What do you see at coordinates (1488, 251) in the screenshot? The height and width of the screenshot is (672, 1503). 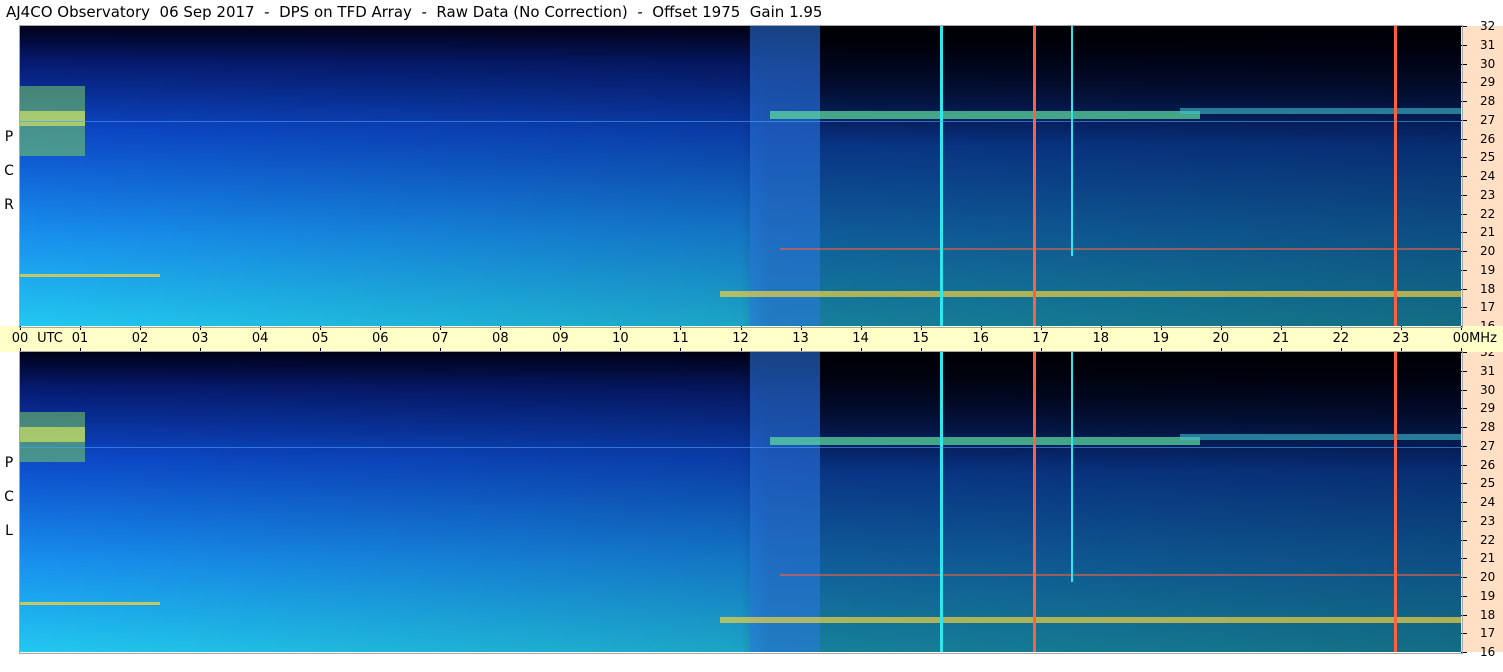 I see `frequency-tick-label: 20` at bounding box center [1488, 251].